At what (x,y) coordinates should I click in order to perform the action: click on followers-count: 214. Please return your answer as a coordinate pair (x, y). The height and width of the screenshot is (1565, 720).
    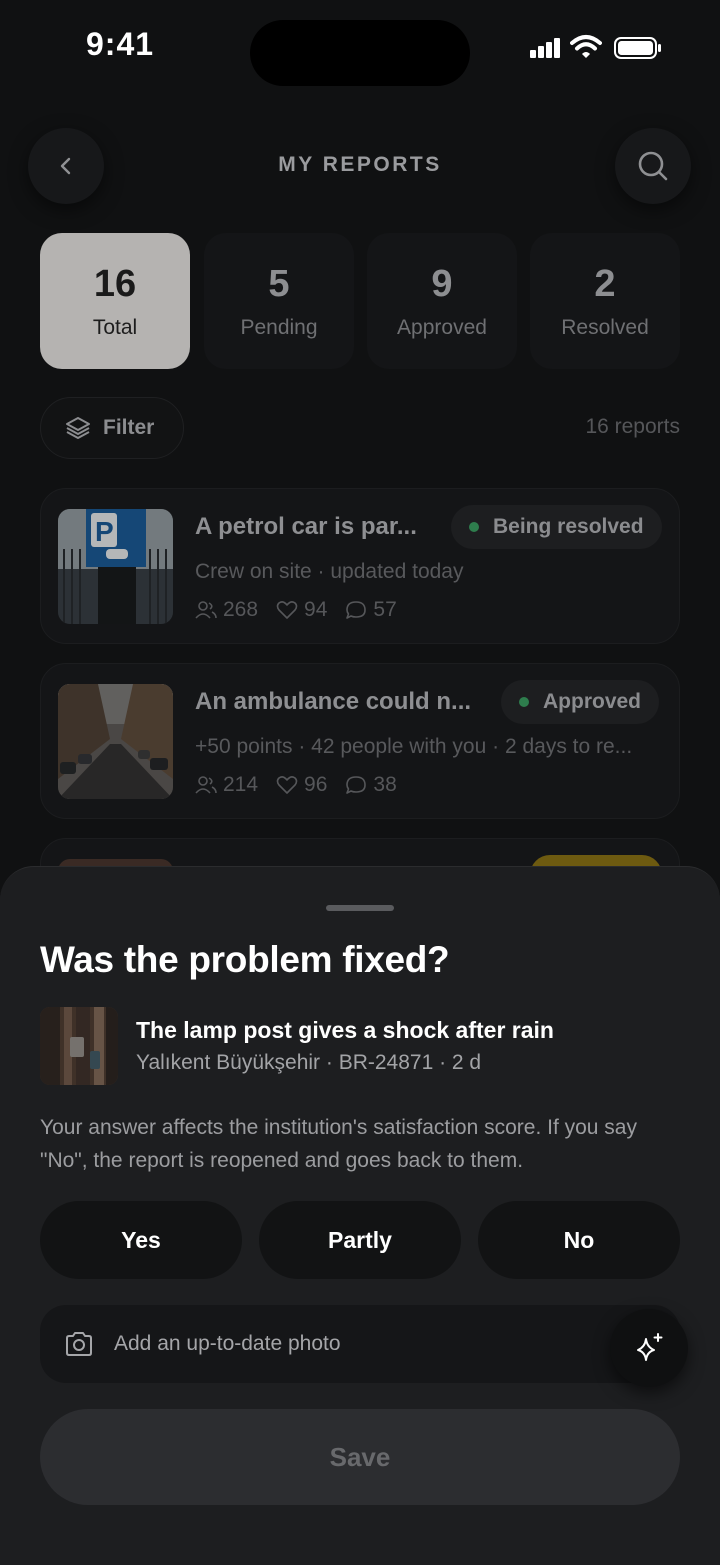
    Looking at the image, I should click on (241, 784).